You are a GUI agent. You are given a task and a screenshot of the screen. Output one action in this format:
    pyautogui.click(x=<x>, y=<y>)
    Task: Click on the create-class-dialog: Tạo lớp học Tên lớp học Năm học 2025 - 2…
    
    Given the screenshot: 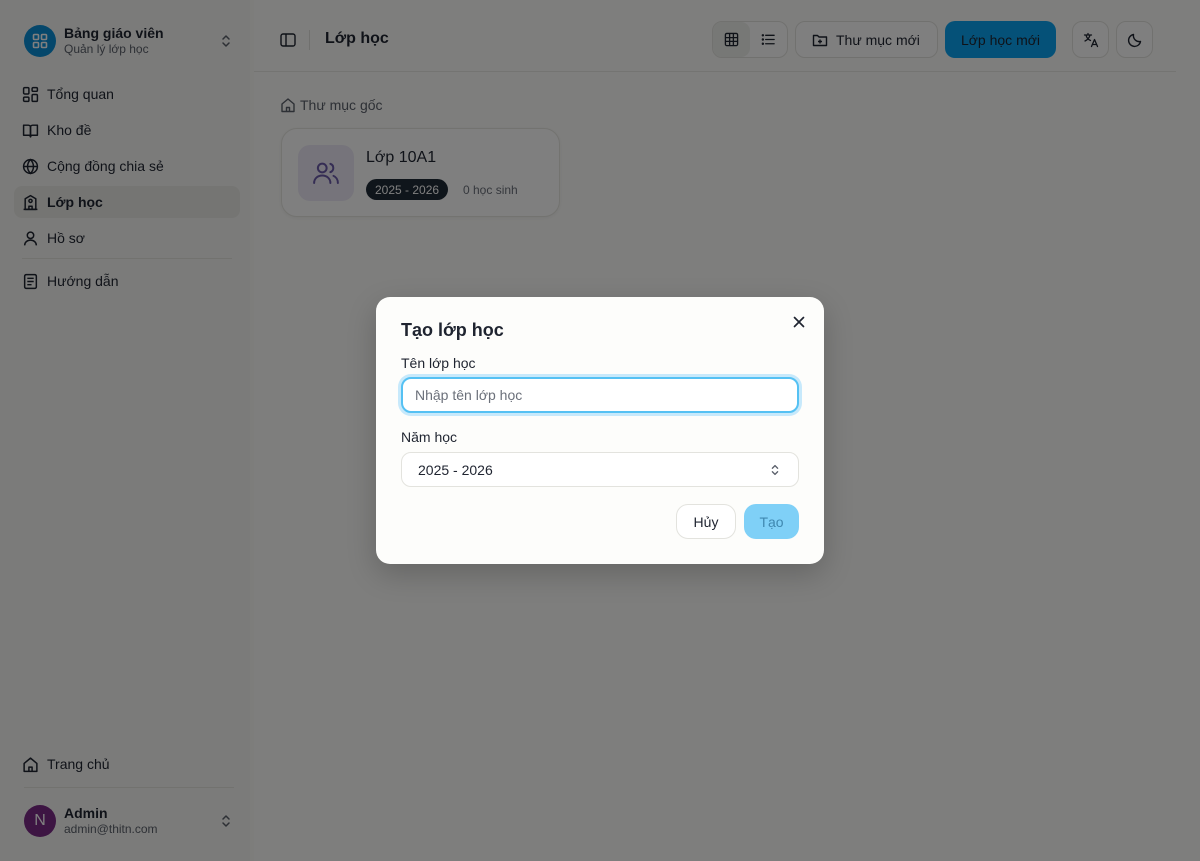 What is the action you would take?
    pyautogui.click(x=600, y=430)
    